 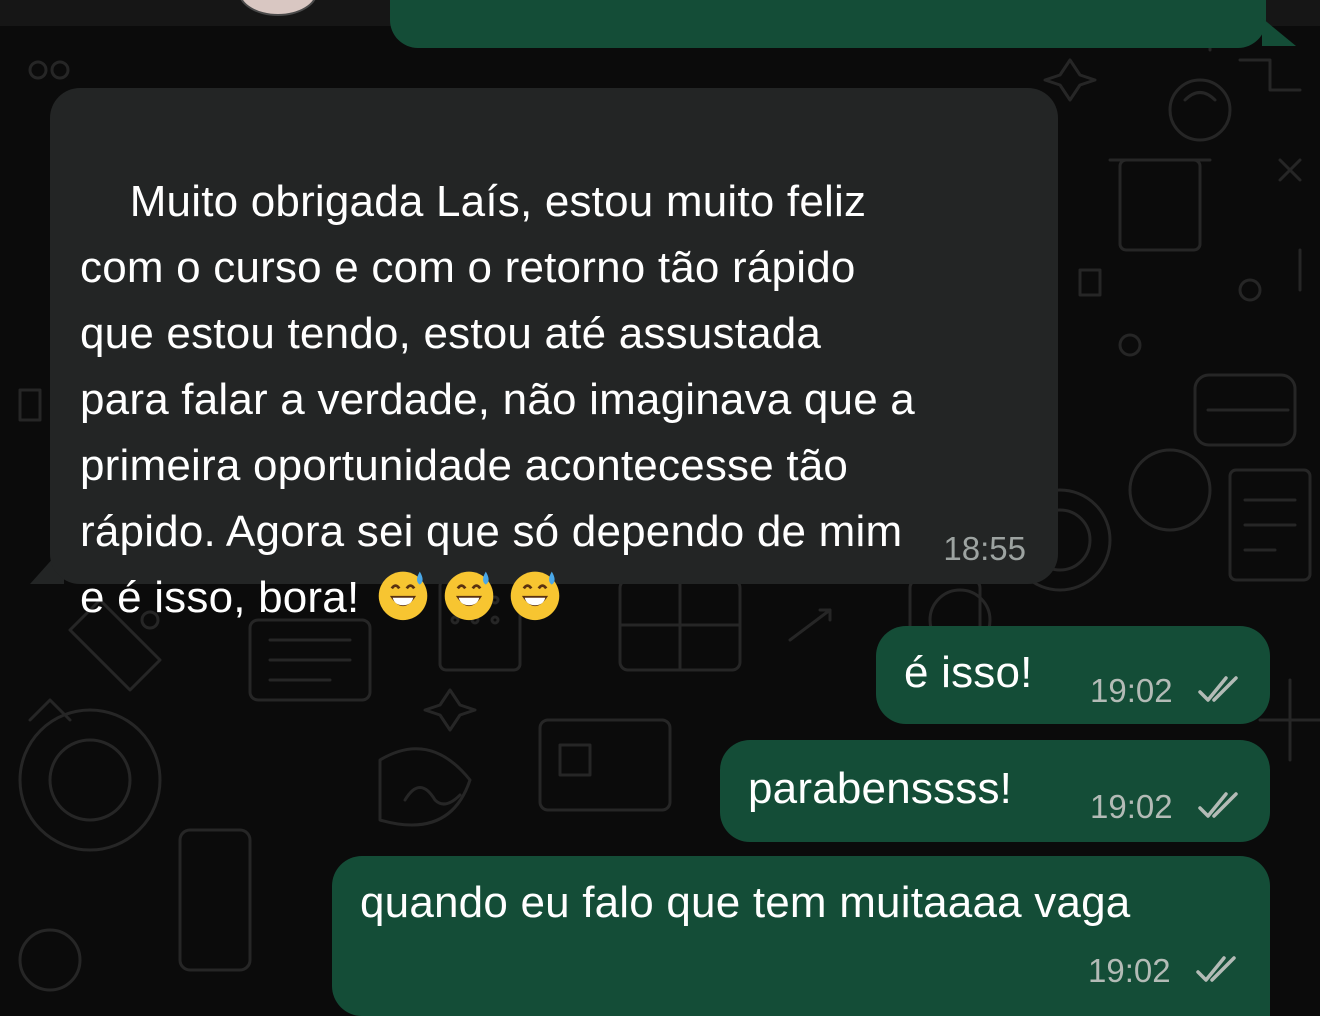 What do you see at coordinates (968, 672) in the screenshot?
I see `message-text: é isso!` at bounding box center [968, 672].